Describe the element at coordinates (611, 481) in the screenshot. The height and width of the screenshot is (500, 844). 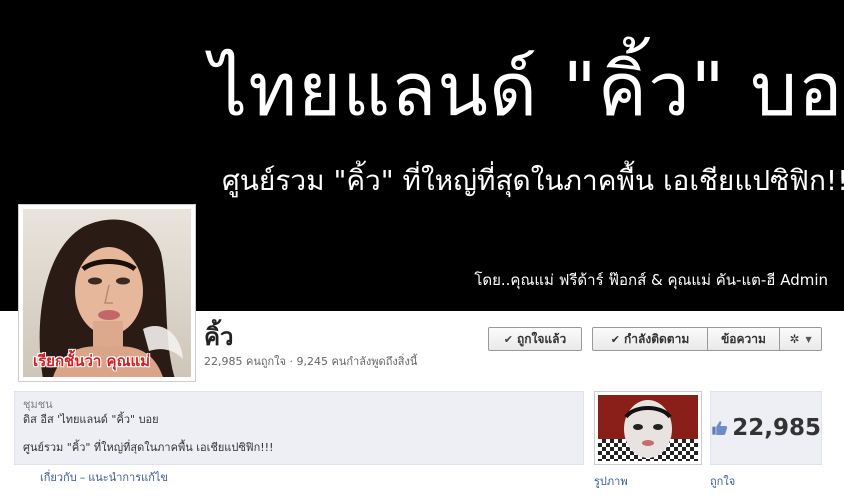
I see `photos-label: รูปภาพ` at that location.